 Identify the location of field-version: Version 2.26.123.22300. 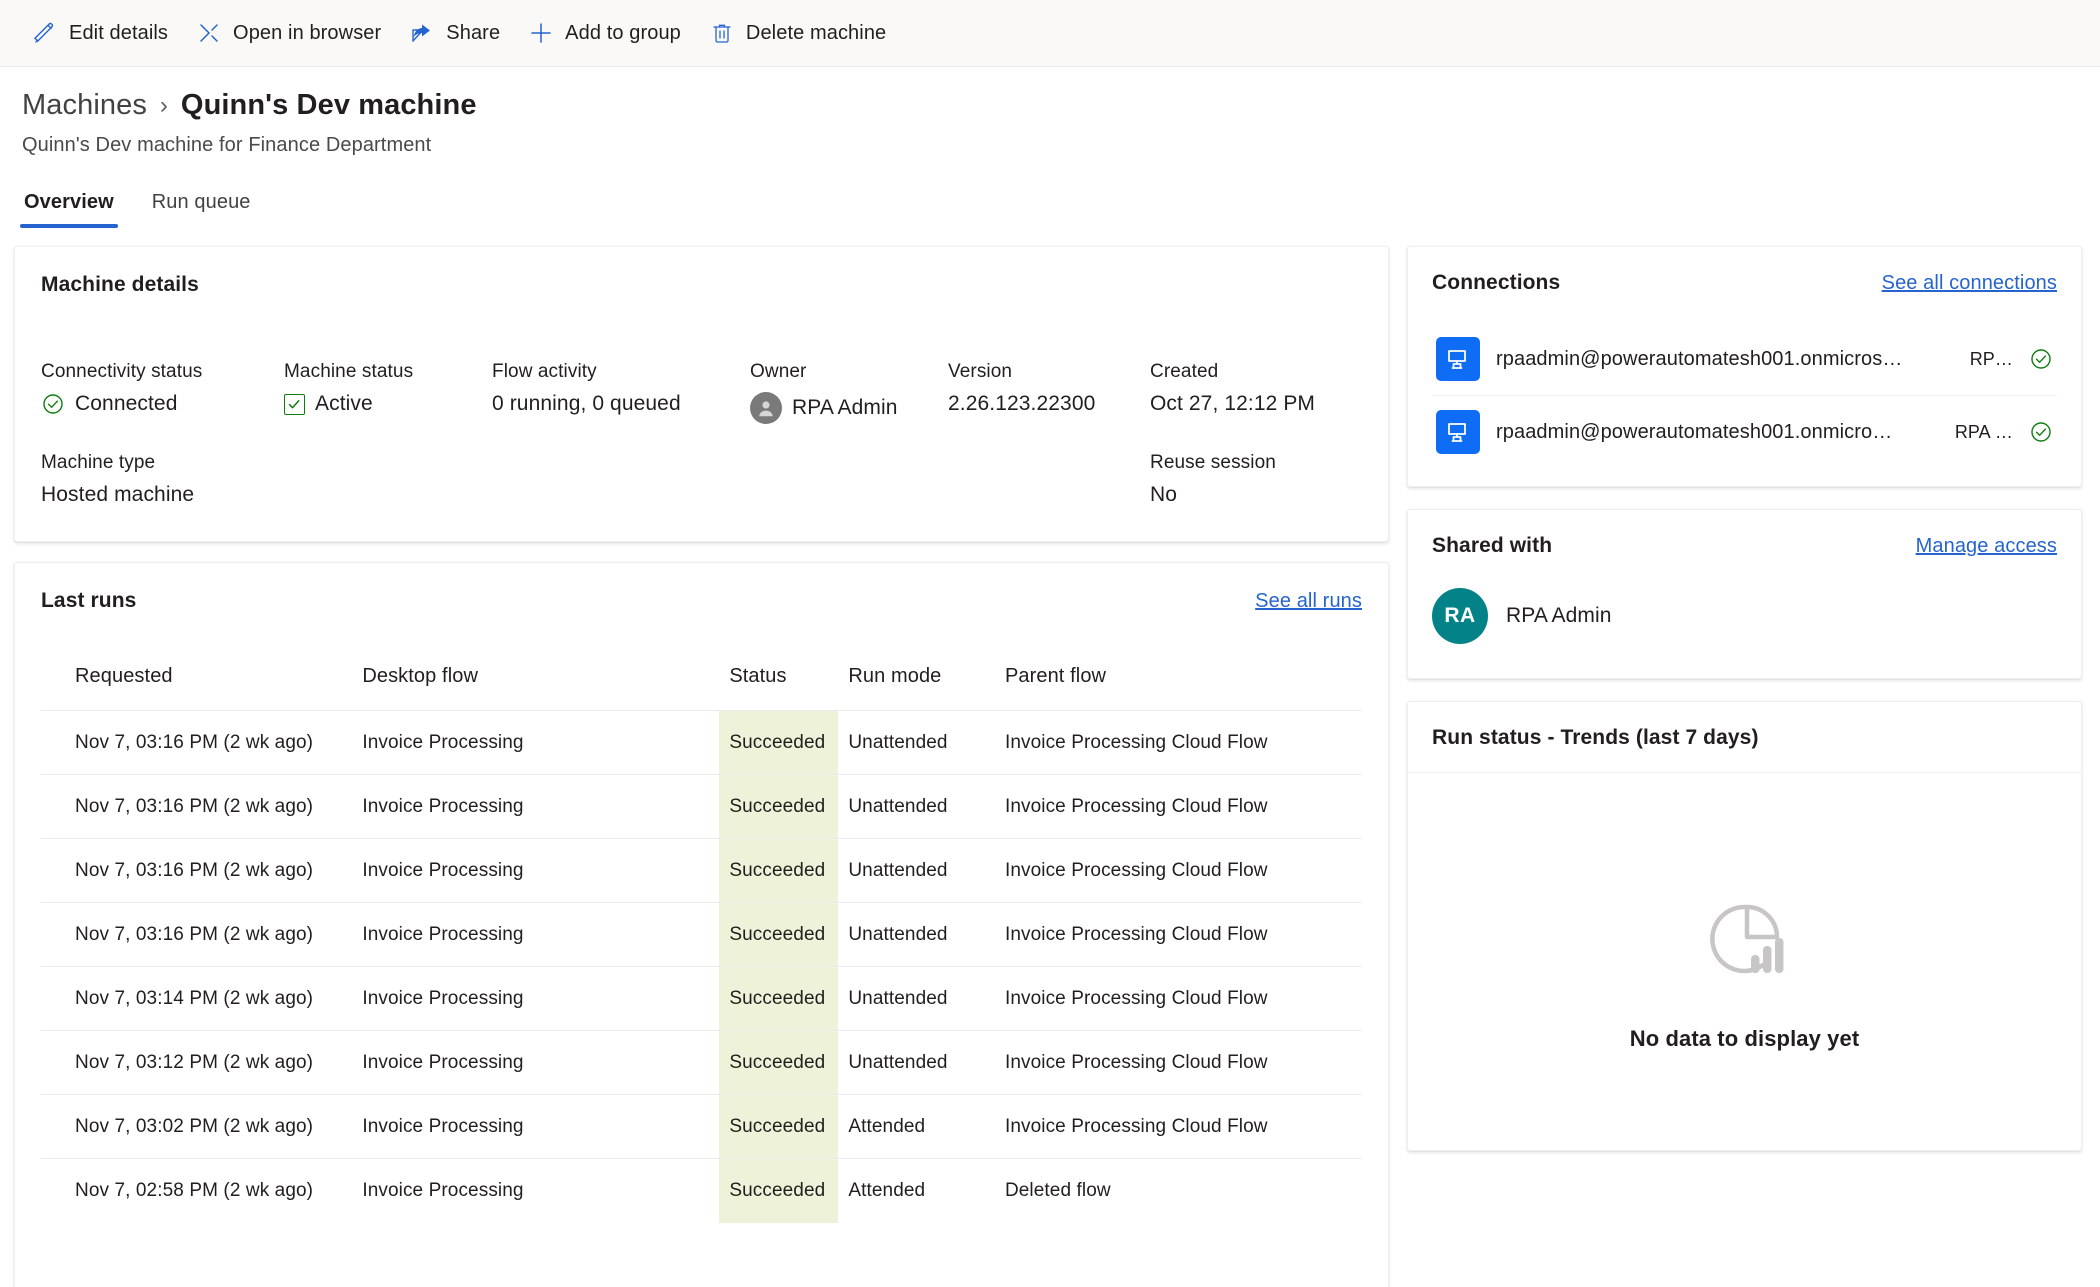
(1049, 392).